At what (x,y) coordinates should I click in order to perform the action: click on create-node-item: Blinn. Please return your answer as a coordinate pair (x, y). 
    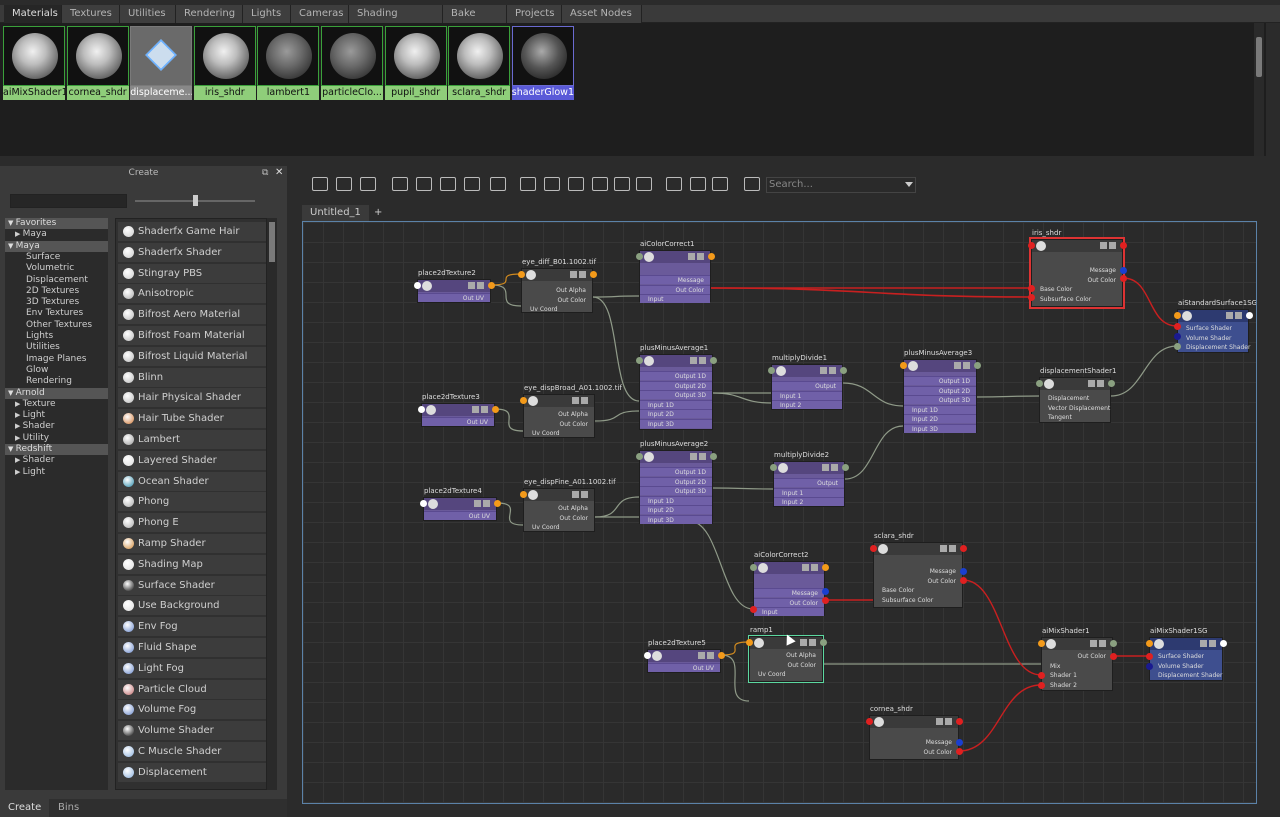
    Looking at the image, I should click on (192, 377).